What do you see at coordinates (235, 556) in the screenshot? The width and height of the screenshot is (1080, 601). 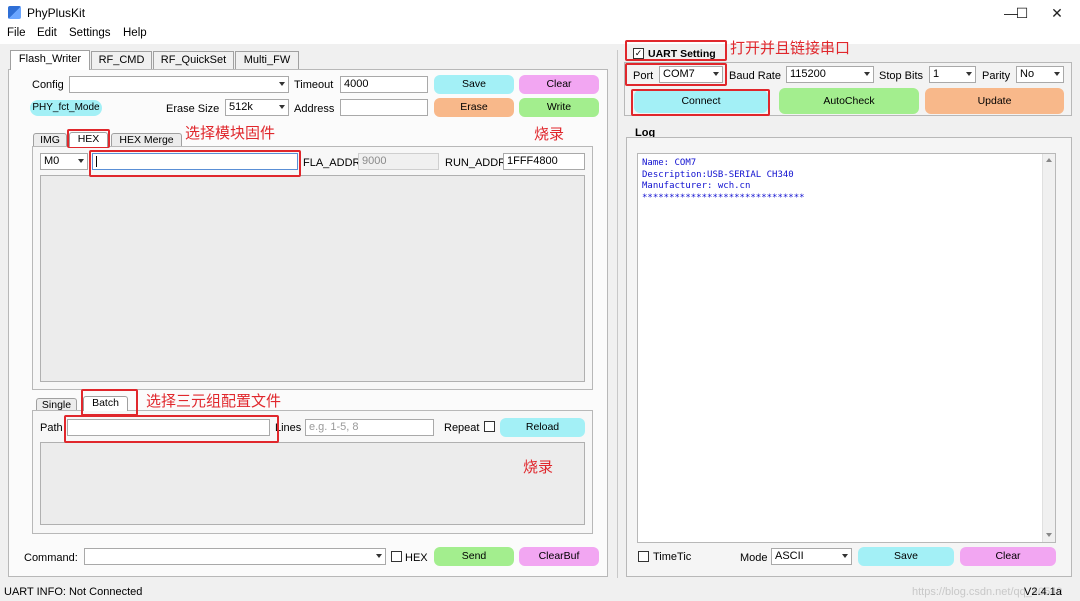 I see `command-input` at bounding box center [235, 556].